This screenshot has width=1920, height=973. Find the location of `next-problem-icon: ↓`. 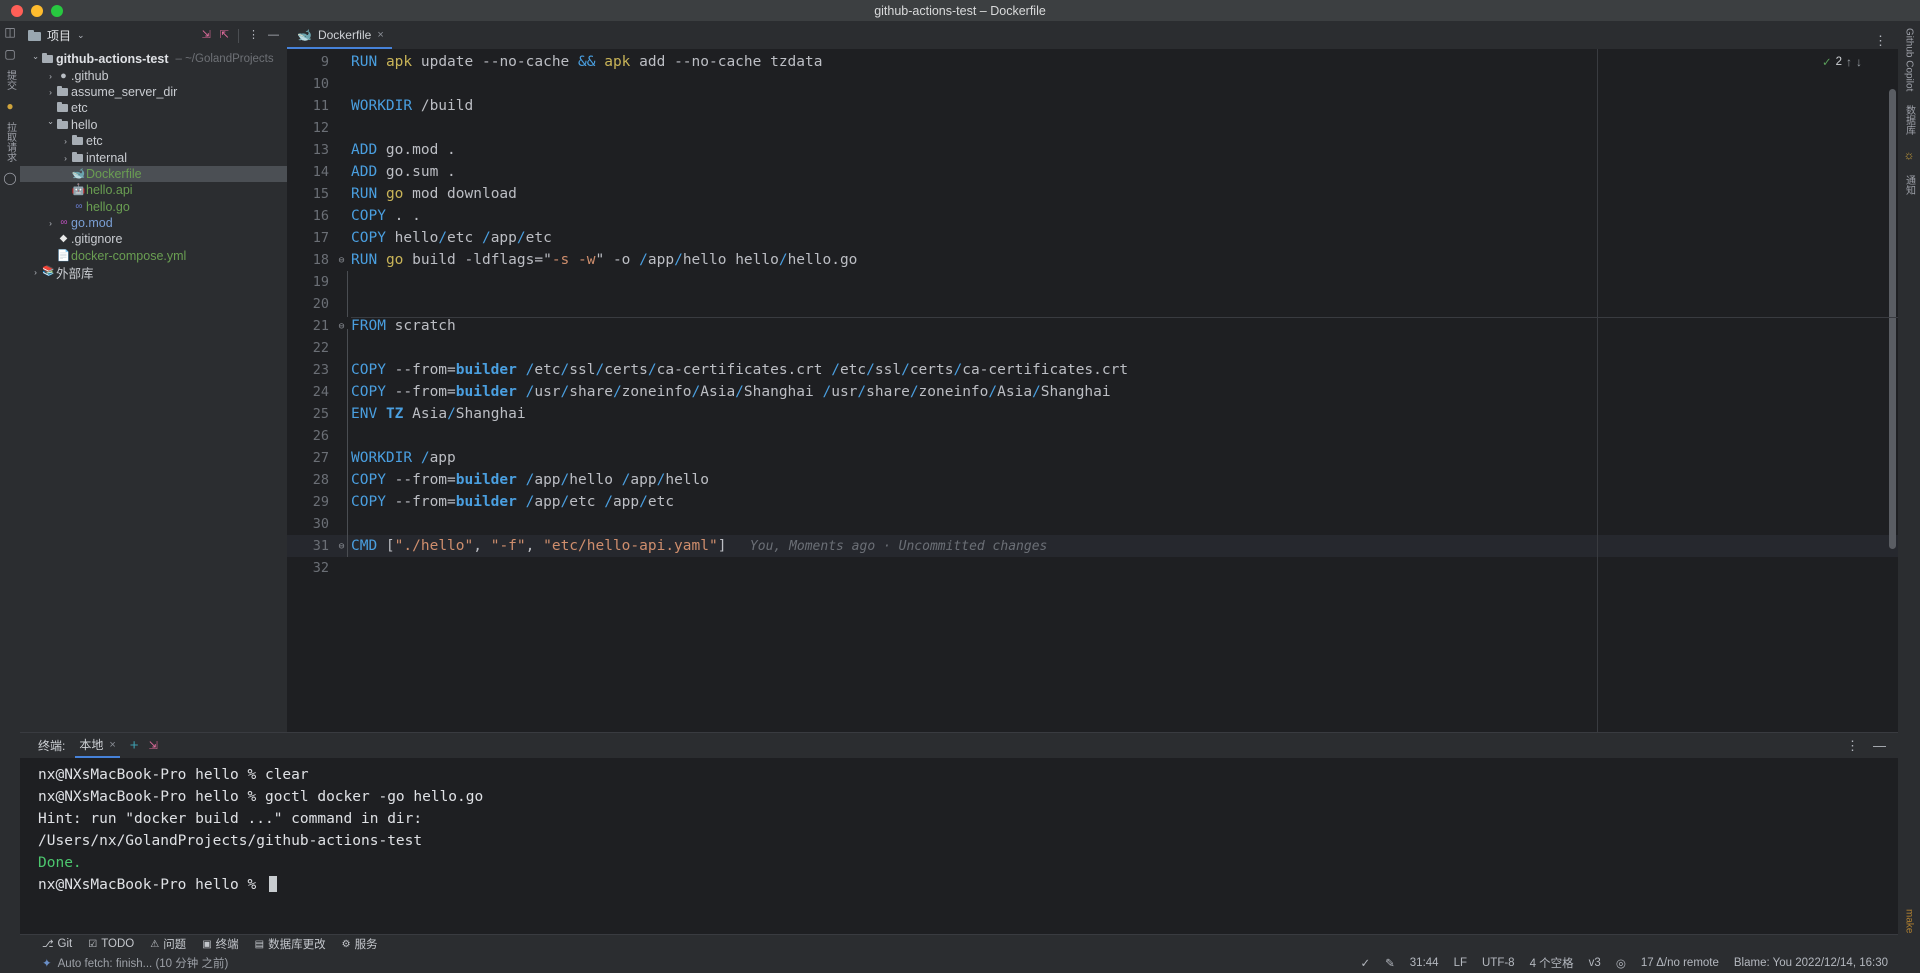

next-problem-icon: ↓ is located at coordinates (1859, 62).